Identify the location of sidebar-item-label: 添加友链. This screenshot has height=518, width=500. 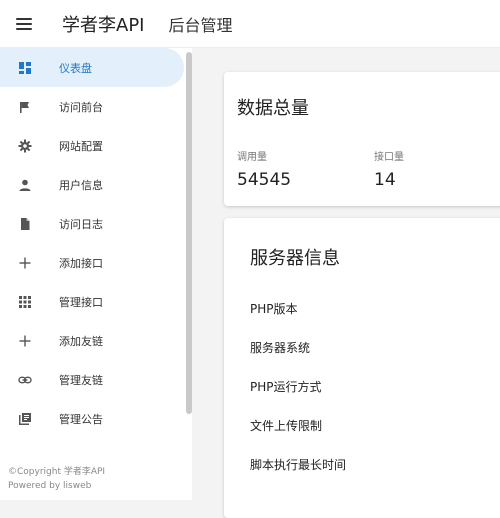
(81, 341).